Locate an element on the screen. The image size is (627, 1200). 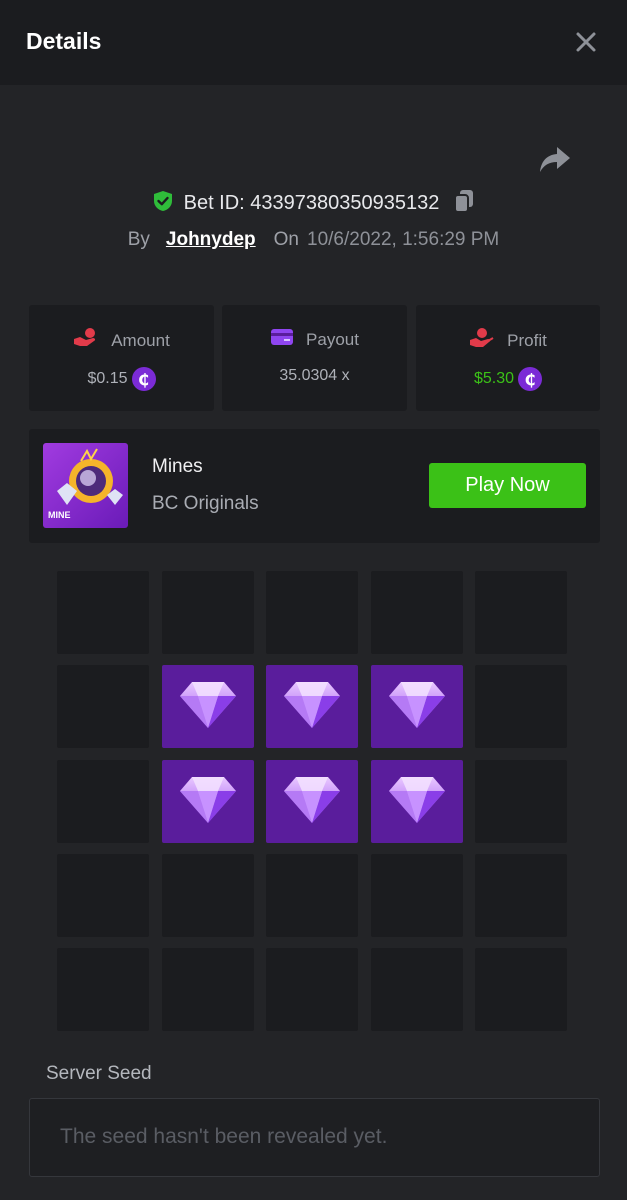
play-now-button: Play Now is located at coordinates (507, 485).